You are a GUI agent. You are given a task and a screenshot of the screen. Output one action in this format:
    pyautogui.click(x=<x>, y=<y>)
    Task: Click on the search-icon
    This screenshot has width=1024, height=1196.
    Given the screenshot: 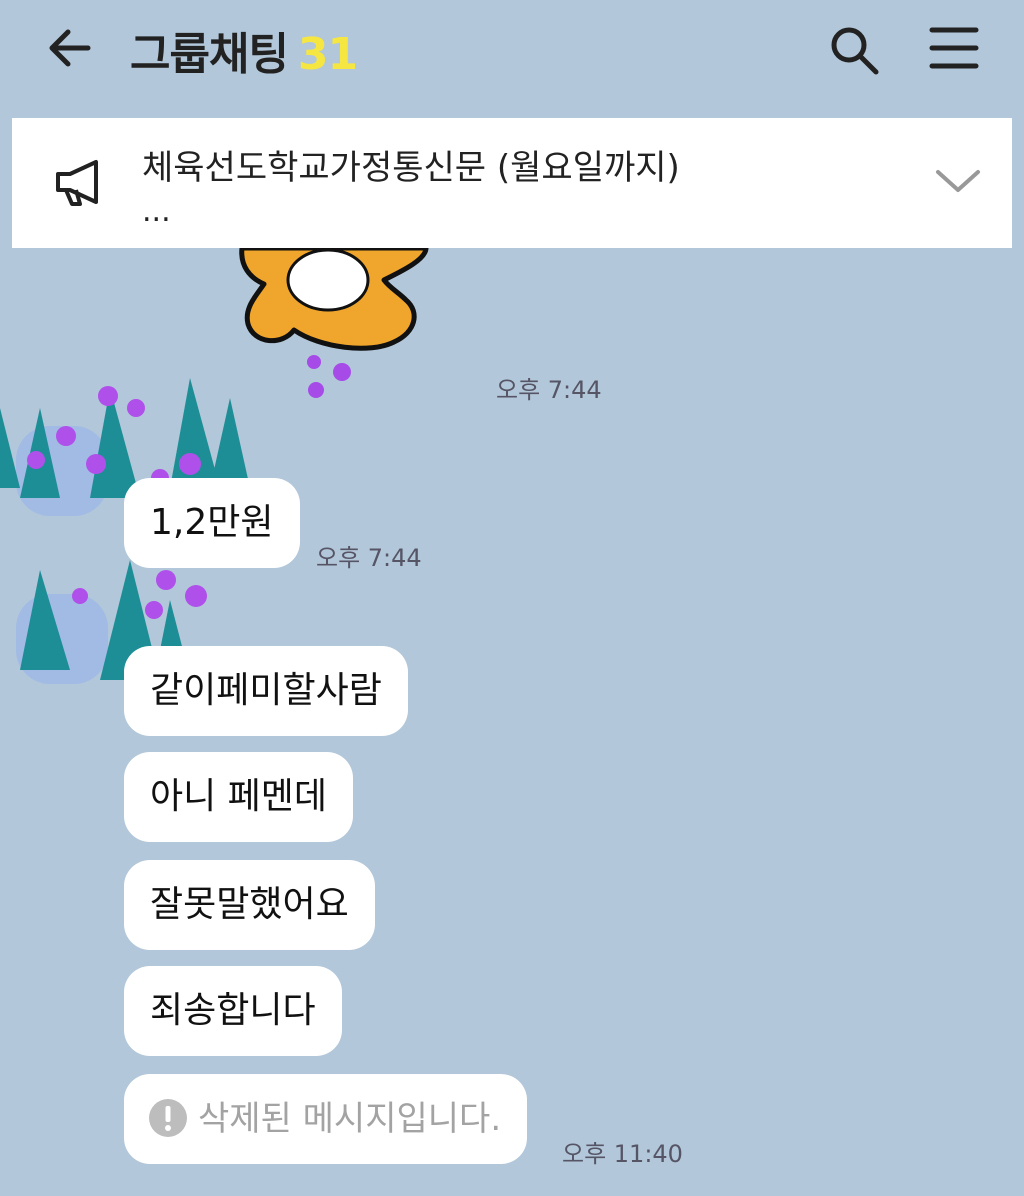 What is the action you would take?
    pyautogui.click(x=854, y=50)
    